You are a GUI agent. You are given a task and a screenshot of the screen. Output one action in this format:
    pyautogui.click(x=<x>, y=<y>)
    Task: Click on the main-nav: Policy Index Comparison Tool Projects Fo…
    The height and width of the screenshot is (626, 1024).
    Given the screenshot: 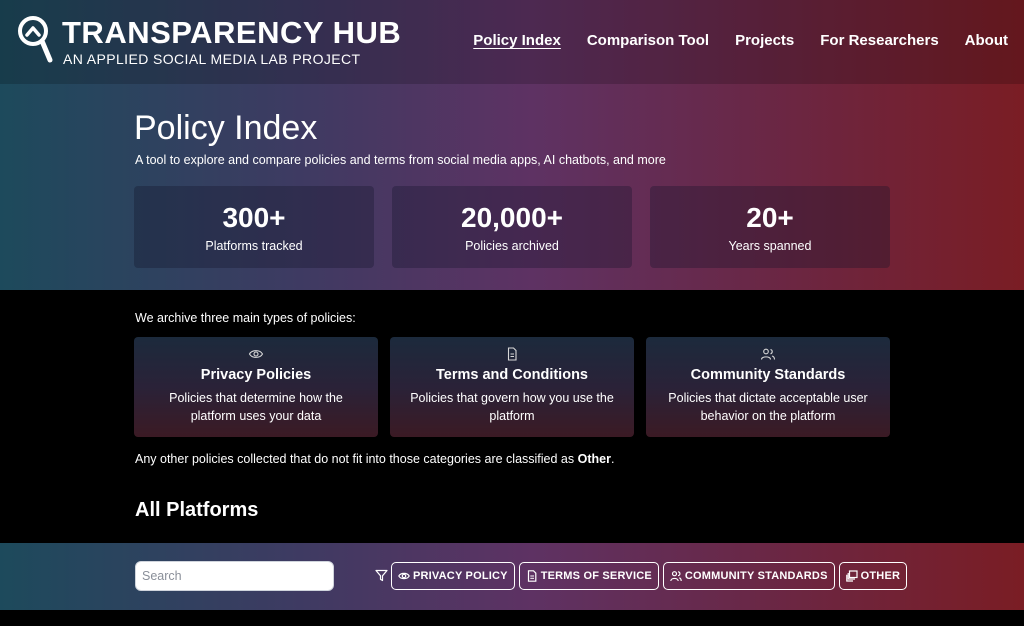 What is the action you would take?
    pyautogui.click(x=740, y=41)
    